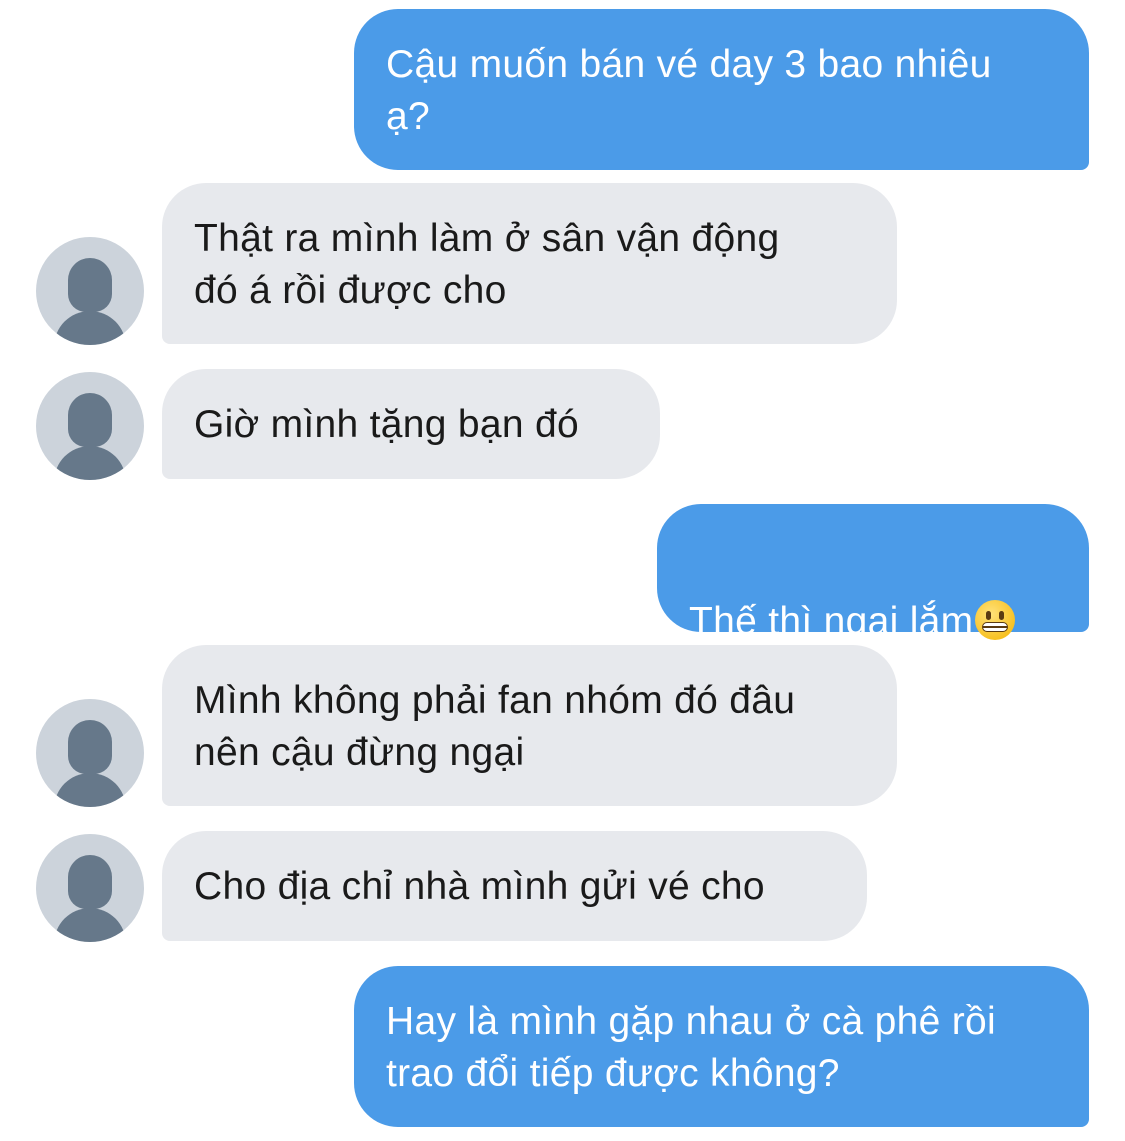 Image resolution: width=1125 pixels, height=1141 pixels. I want to click on message-bubble-received: Giờ mình tặng bạn đó, so click(411, 424).